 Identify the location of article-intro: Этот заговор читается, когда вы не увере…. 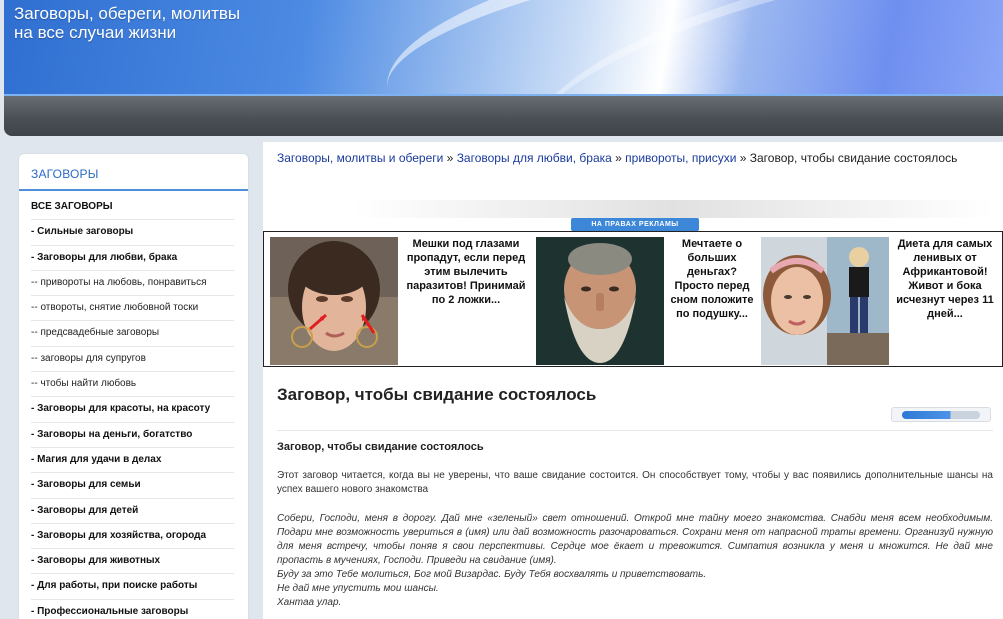
(635, 482).